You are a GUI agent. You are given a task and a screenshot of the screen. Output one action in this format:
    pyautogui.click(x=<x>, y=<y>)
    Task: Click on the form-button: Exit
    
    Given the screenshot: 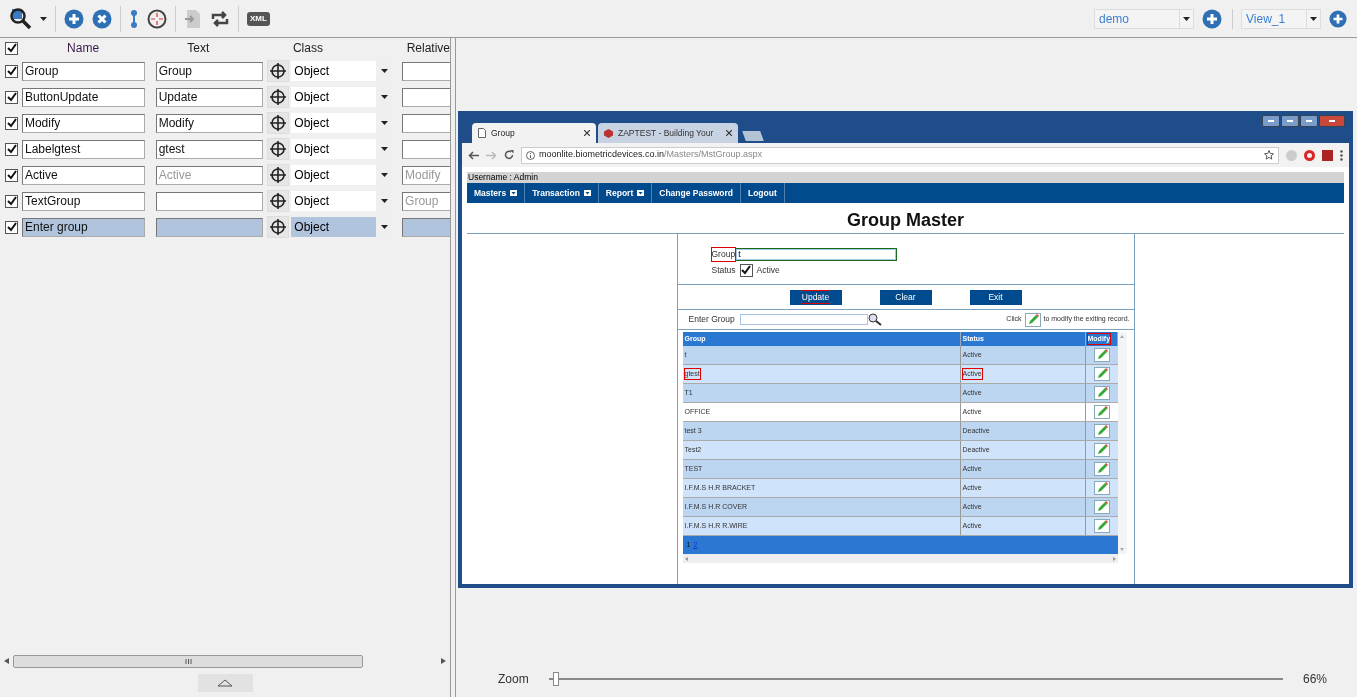 What is the action you would take?
    pyautogui.click(x=995, y=297)
    